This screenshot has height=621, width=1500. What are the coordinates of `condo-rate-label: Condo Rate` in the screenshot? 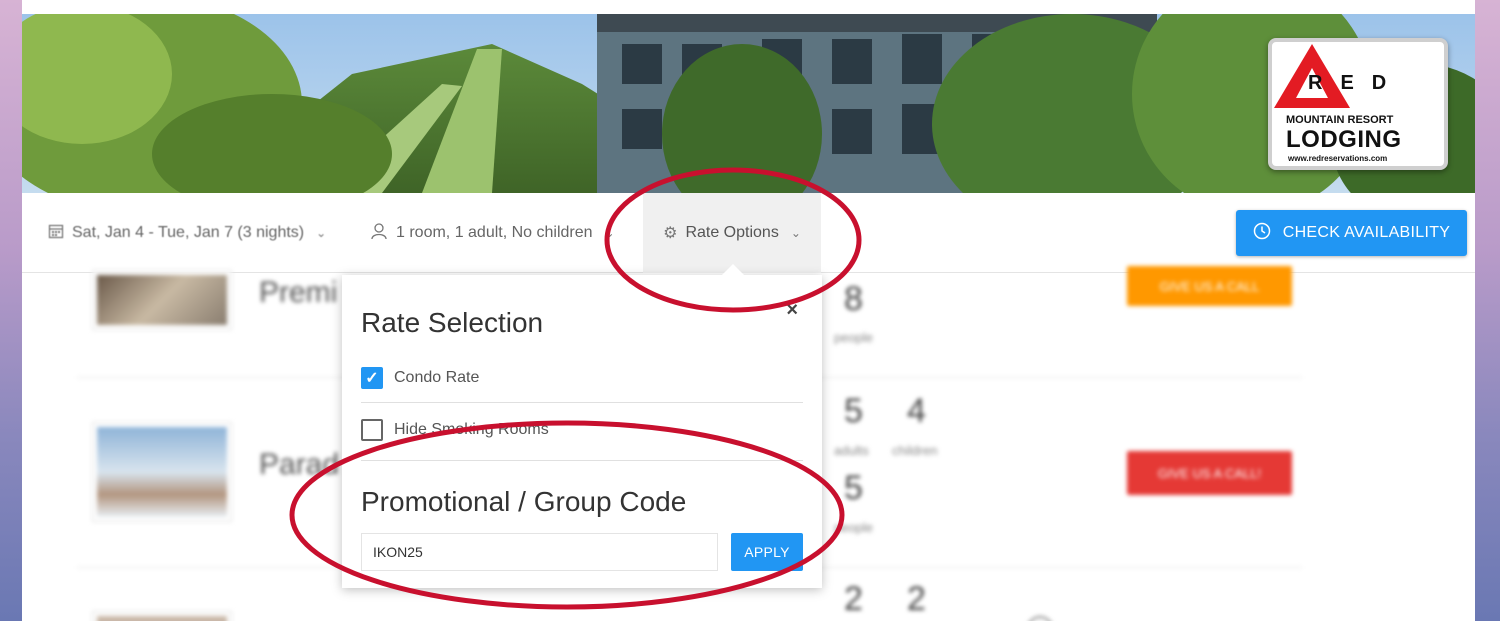 It's located at (437, 377).